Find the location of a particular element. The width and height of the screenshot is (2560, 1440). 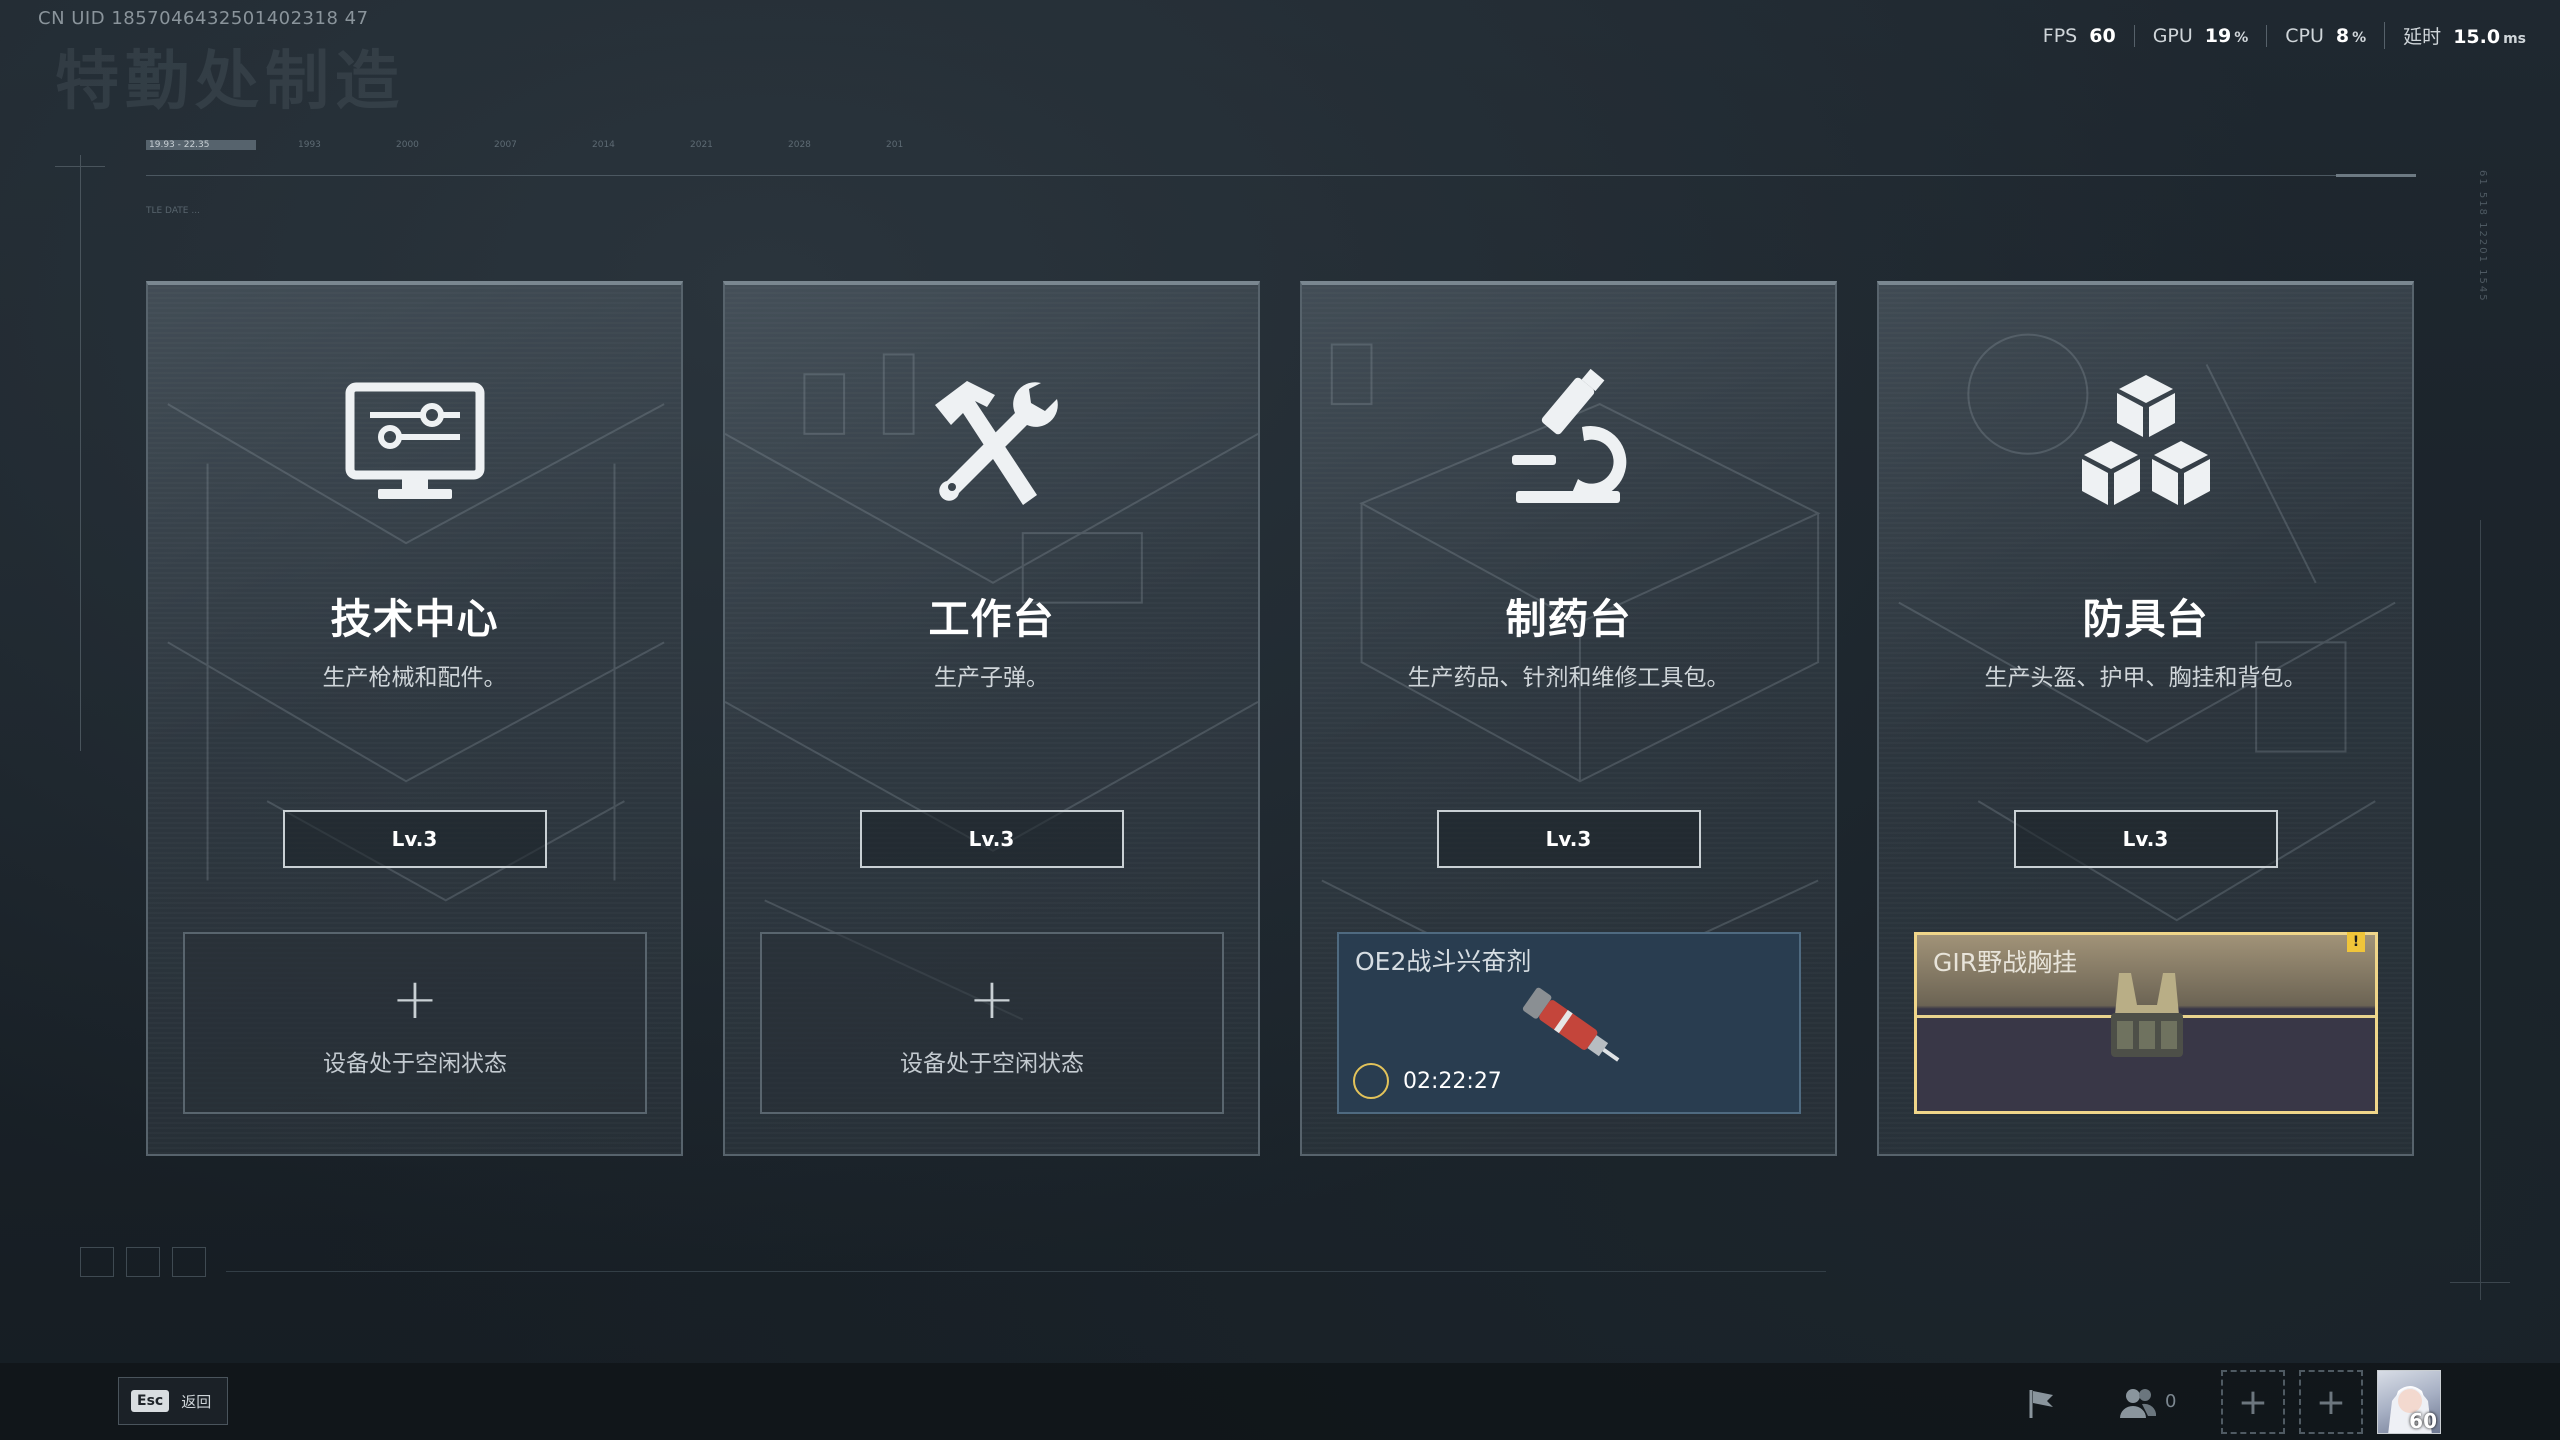

timeline-tick: 2007 is located at coordinates (505, 145).